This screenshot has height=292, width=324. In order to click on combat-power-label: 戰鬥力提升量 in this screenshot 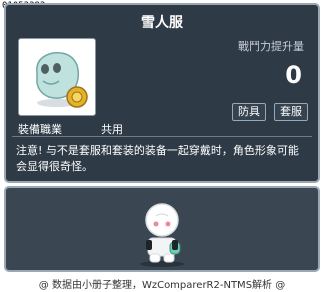, I will do `click(271, 46)`.